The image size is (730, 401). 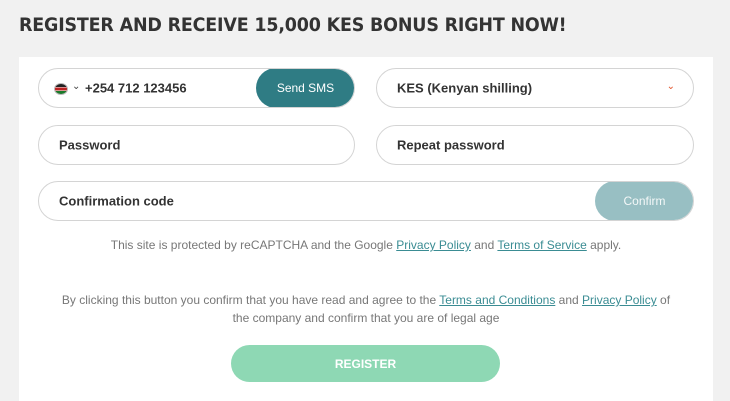 I want to click on repeat-password-placeholder: Repeat password, so click(x=451, y=145).